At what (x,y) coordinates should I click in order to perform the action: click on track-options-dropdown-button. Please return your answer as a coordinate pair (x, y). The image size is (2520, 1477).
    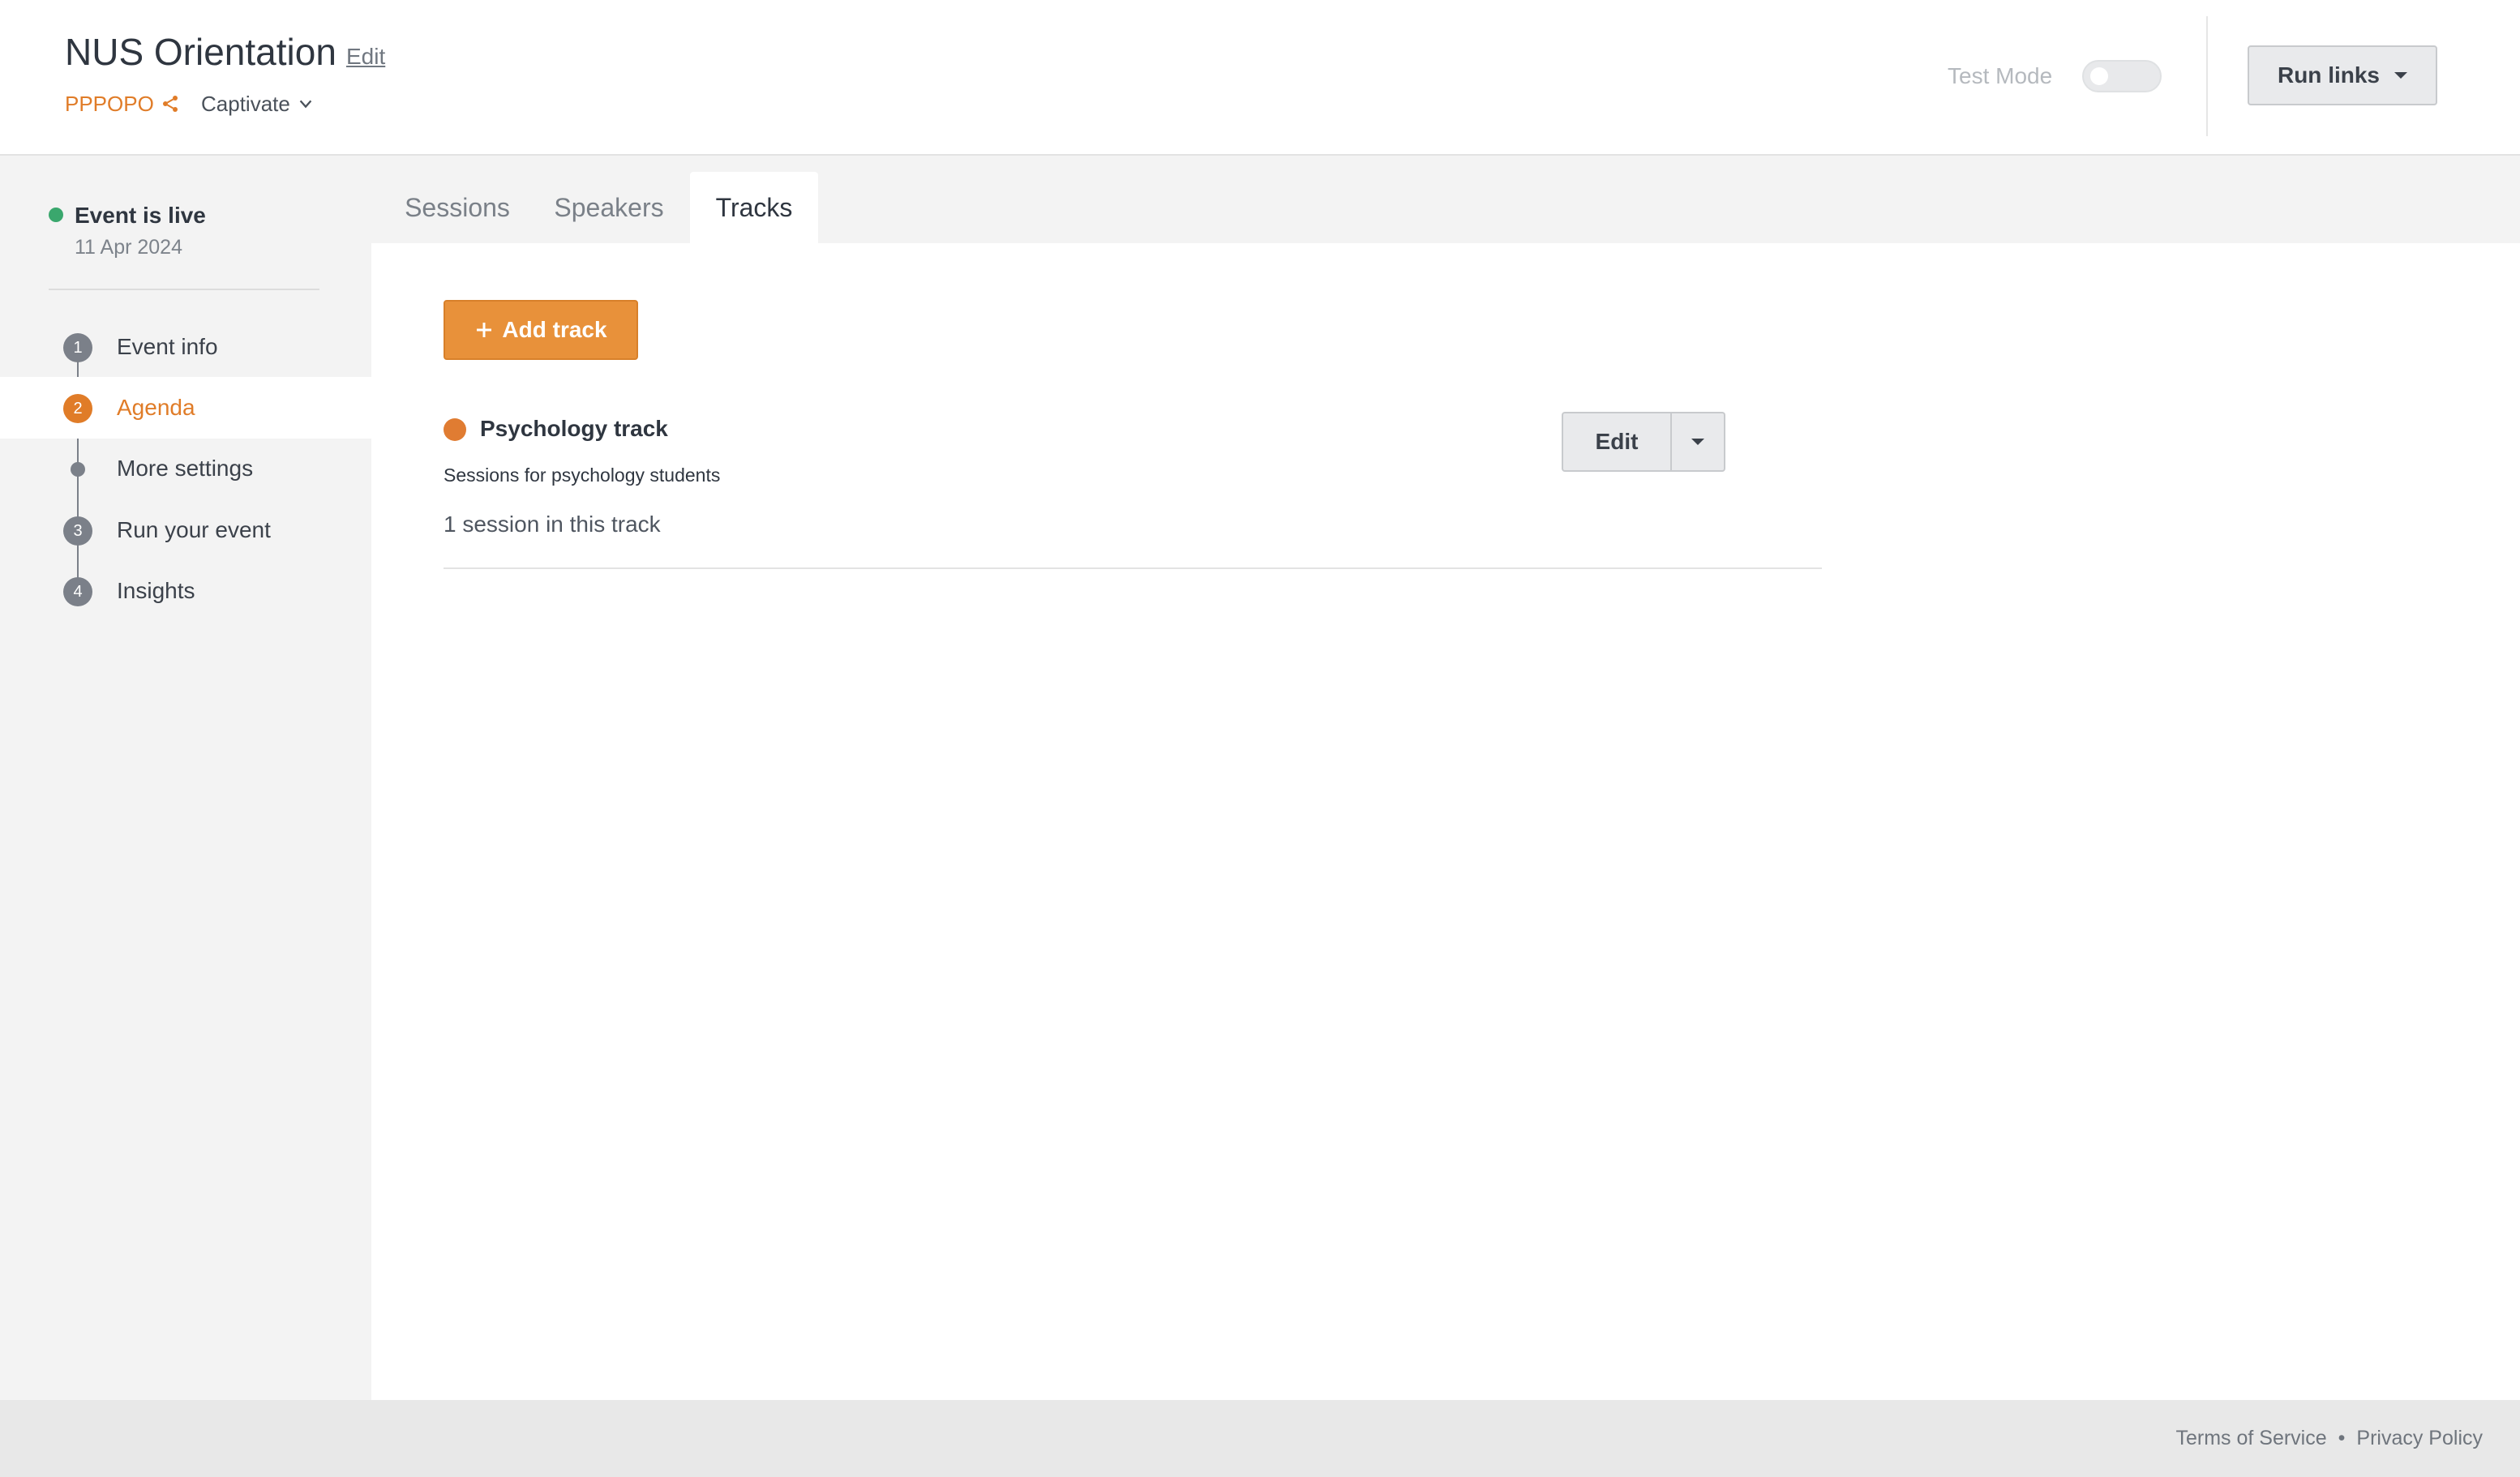
    Looking at the image, I should click on (1698, 442).